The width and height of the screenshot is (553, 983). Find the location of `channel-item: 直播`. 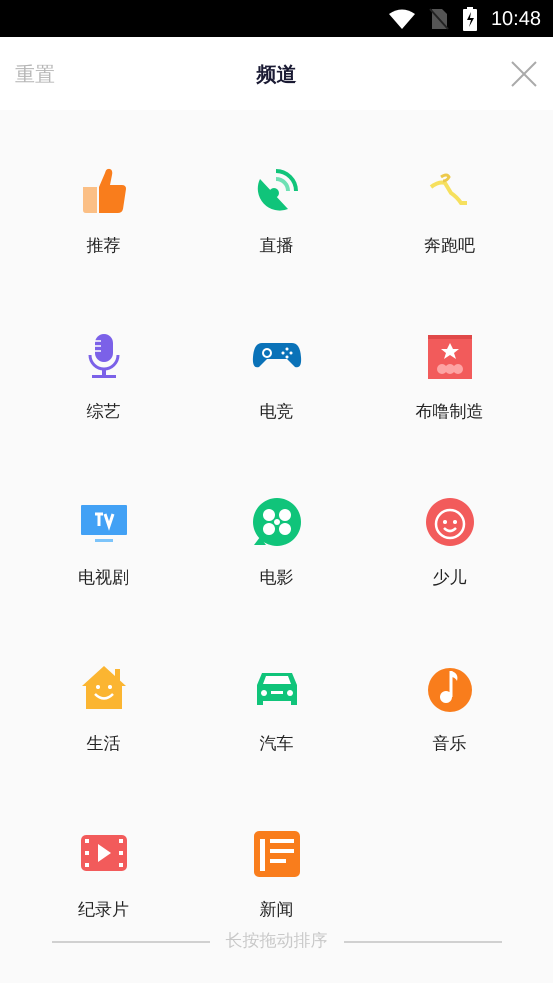

channel-item: 直播 is located at coordinates (276, 193).